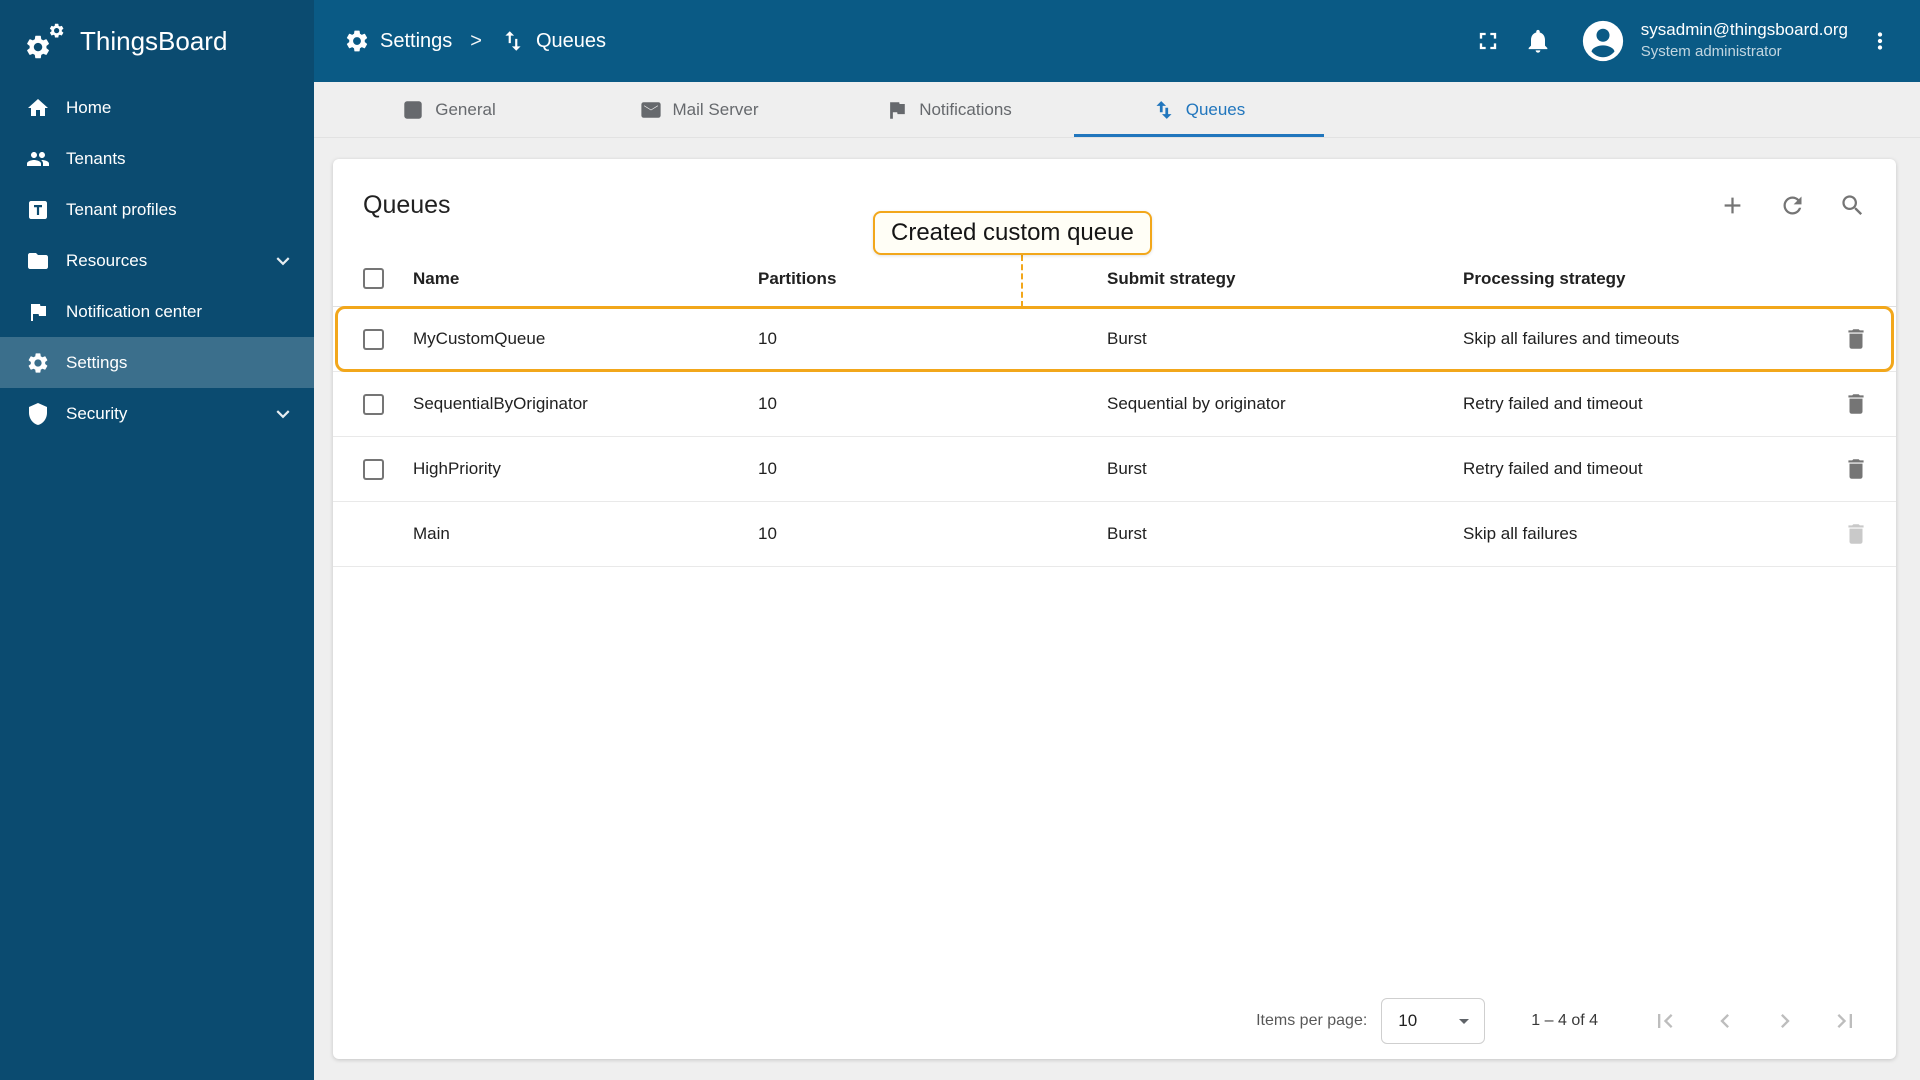  Describe the element at coordinates (1196, 403) in the screenshot. I see `cell-submit-strategy: Sequential by originator` at that location.